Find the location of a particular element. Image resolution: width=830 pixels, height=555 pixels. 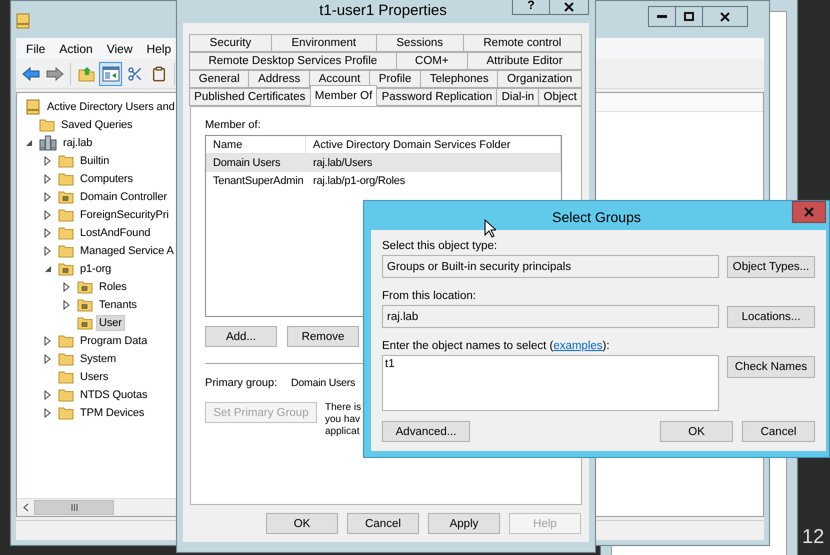

tab: Sessions is located at coordinates (420, 43).